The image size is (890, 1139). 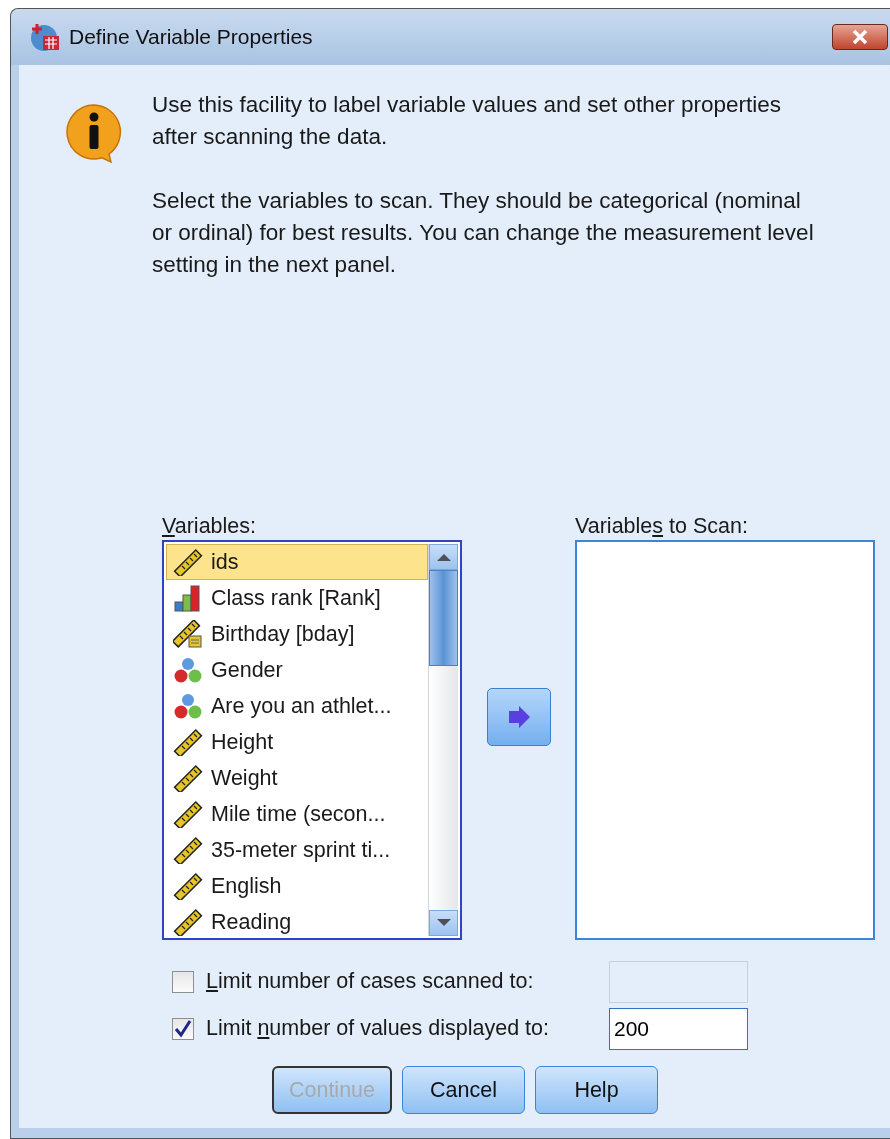 What do you see at coordinates (370, 982) in the screenshot?
I see `checkbox-label: Limit number of cases scanned to:` at bounding box center [370, 982].